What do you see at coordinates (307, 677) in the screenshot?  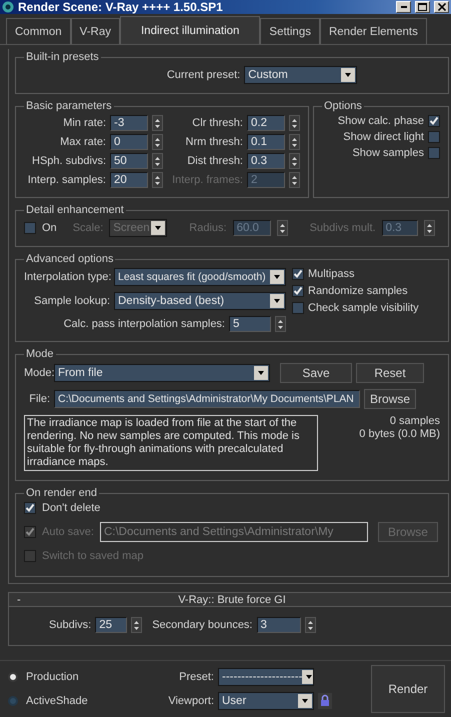 I see `dropdown-arrow-icon` at bounding box center [307, 677].